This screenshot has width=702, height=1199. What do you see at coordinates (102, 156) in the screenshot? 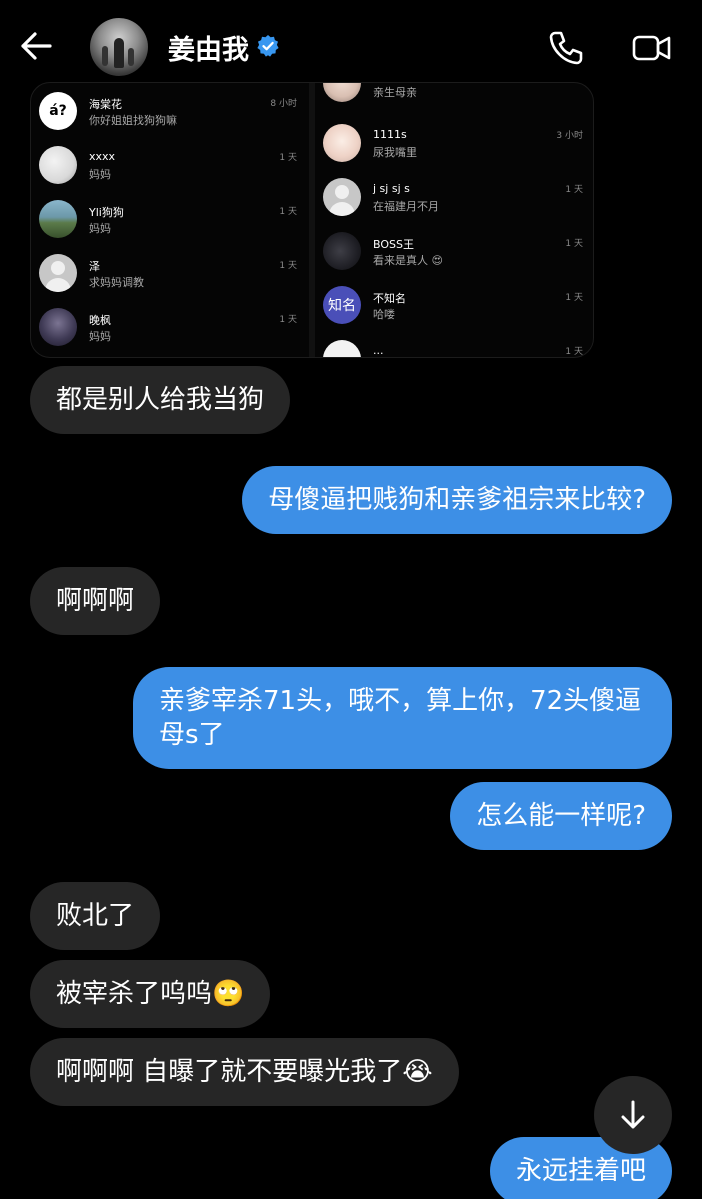
I see `dm-name: xxxx` at bounding box center [102, 156].